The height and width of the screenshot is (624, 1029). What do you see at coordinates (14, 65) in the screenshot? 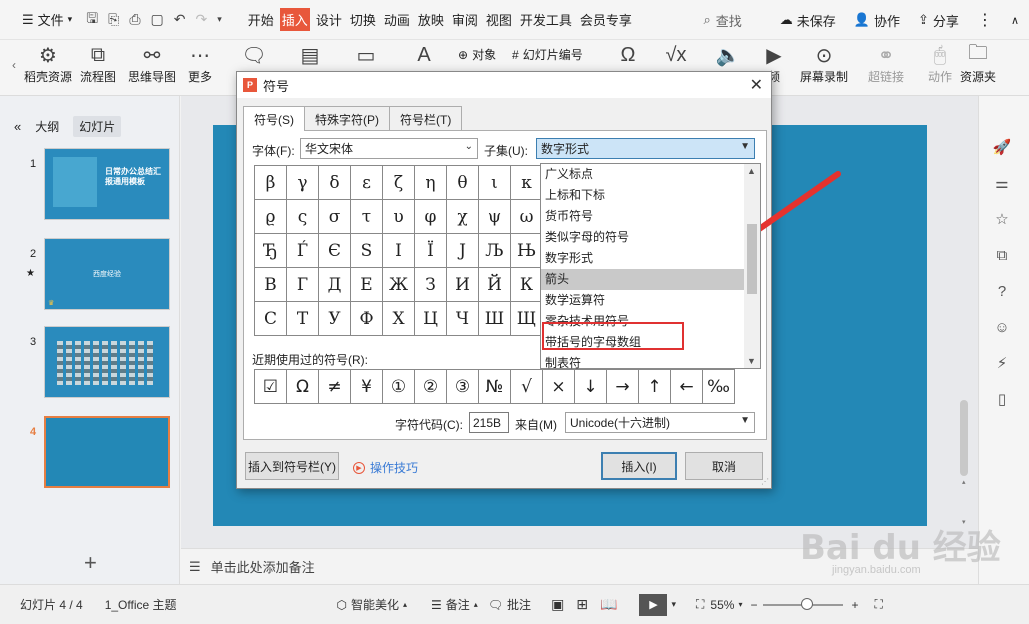
I see `ribbon-scroll-left-icon: ‹` at bounding box center [14, 65].